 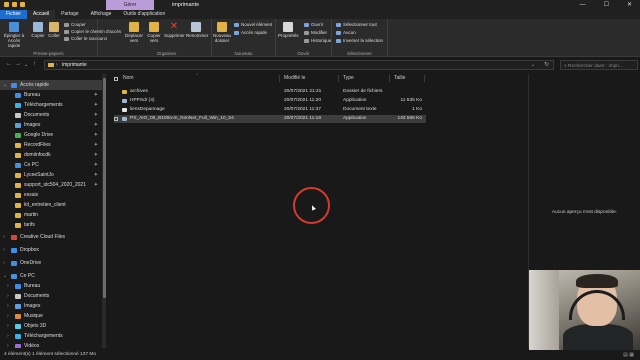 What do you see at coordinates (294, 79) in the screenshot?
I see `column-header-modified: Modifié le` at bounding box center [294, 79].